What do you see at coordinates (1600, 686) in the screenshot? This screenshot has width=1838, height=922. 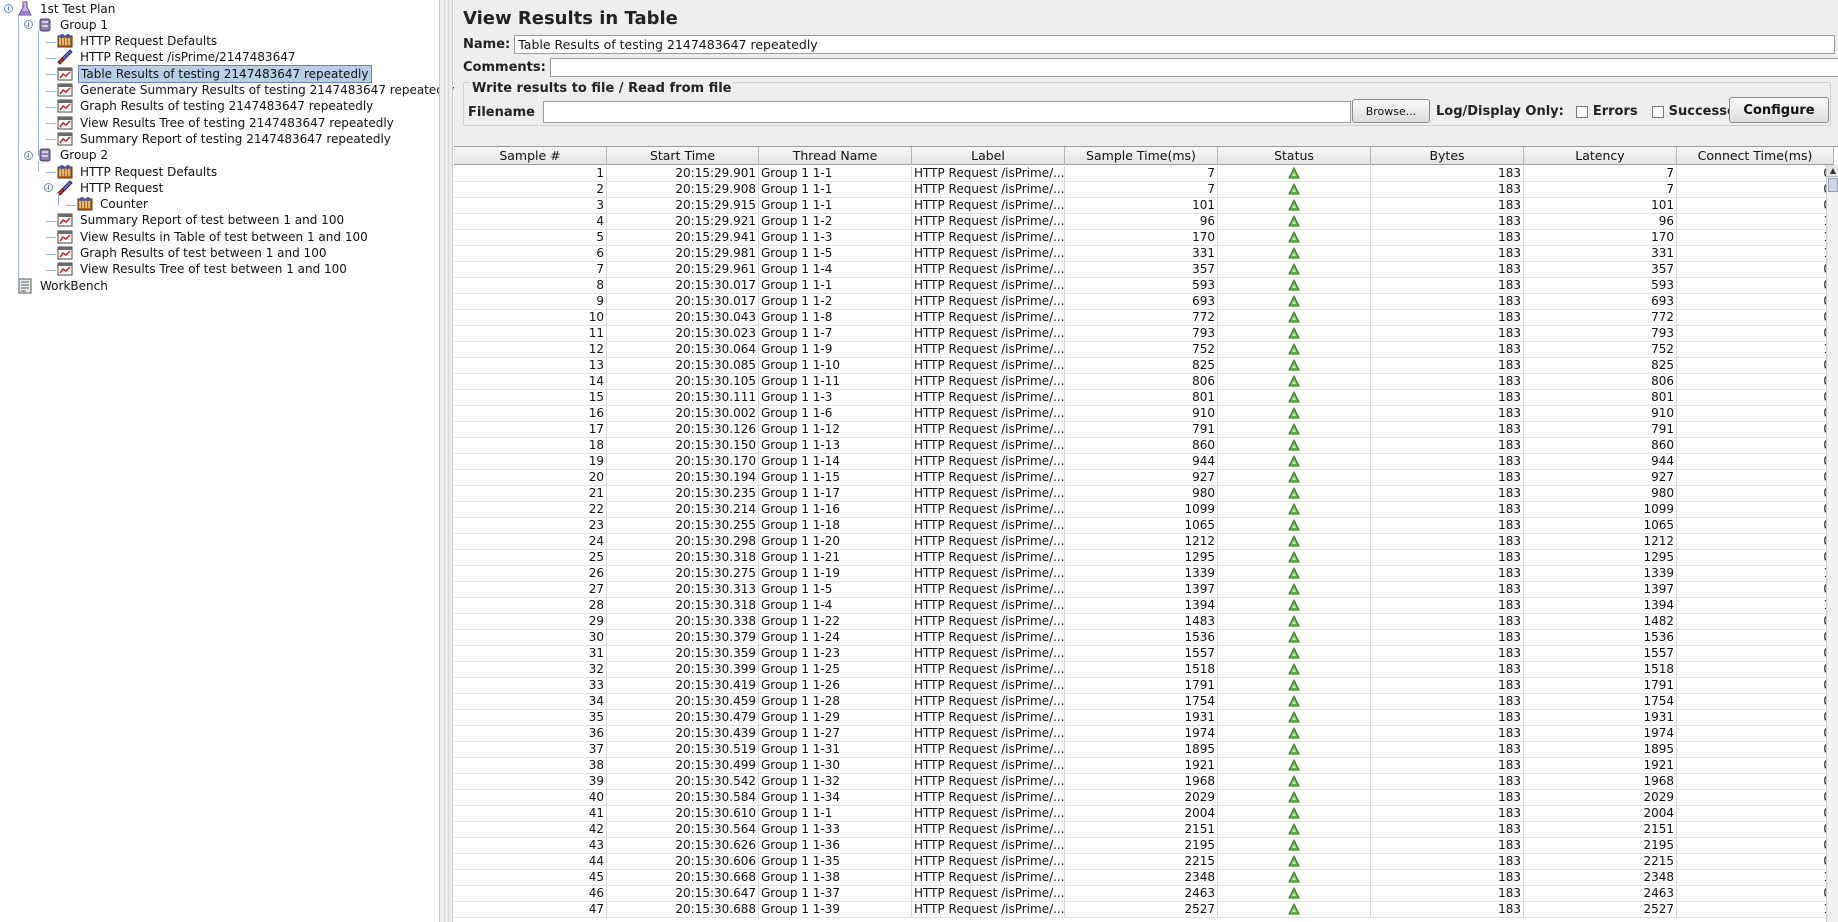 I see `table-cell: 1791` at bounding box center [1600, 686].